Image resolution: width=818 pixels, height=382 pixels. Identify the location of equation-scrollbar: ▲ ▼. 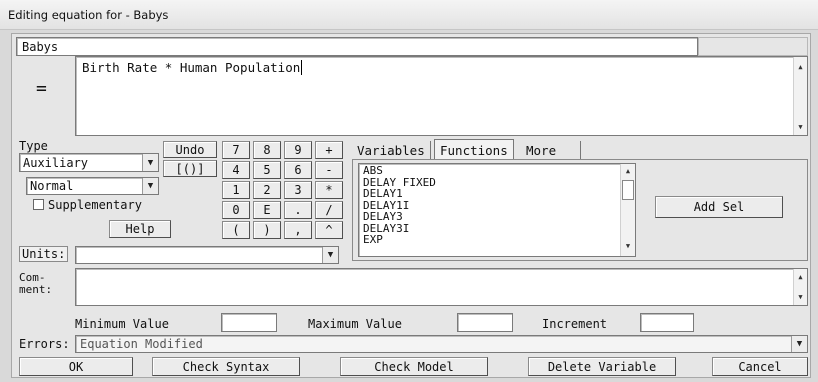
(800, 96).